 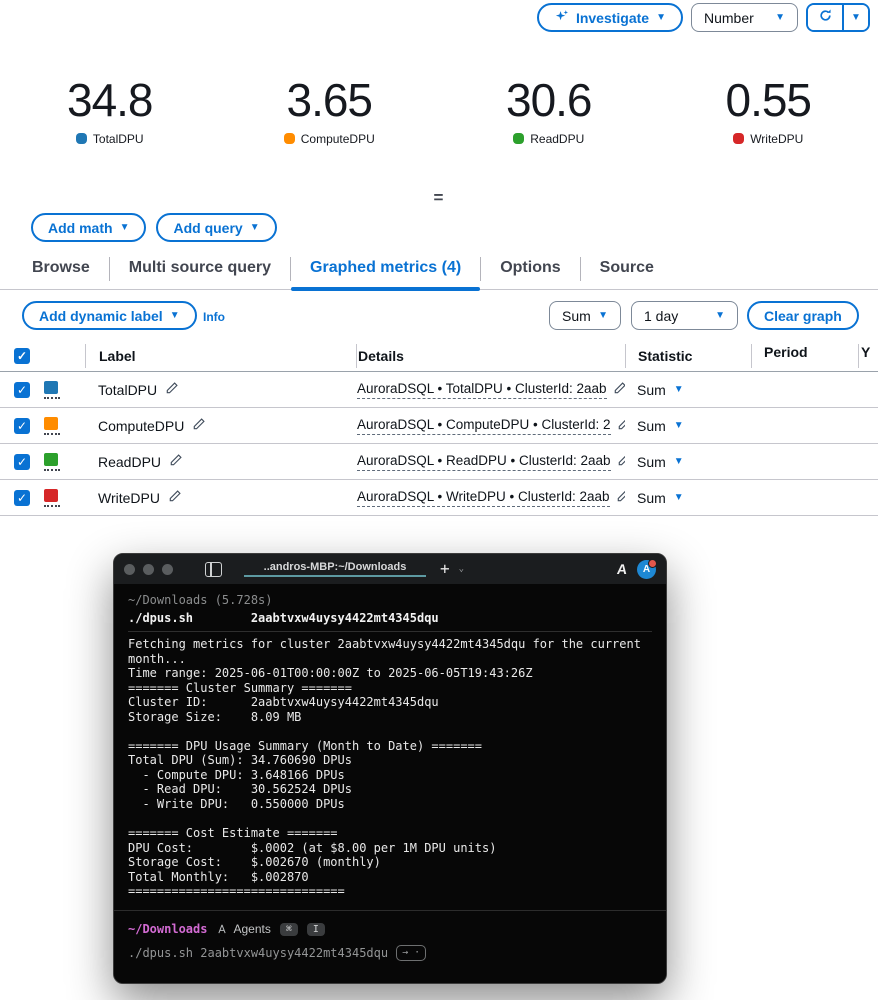 What do you see at coordinates (461, 569) in the screenshot?
I see `chevron-down-icon: ⌄` at bounding box center [461, 569].